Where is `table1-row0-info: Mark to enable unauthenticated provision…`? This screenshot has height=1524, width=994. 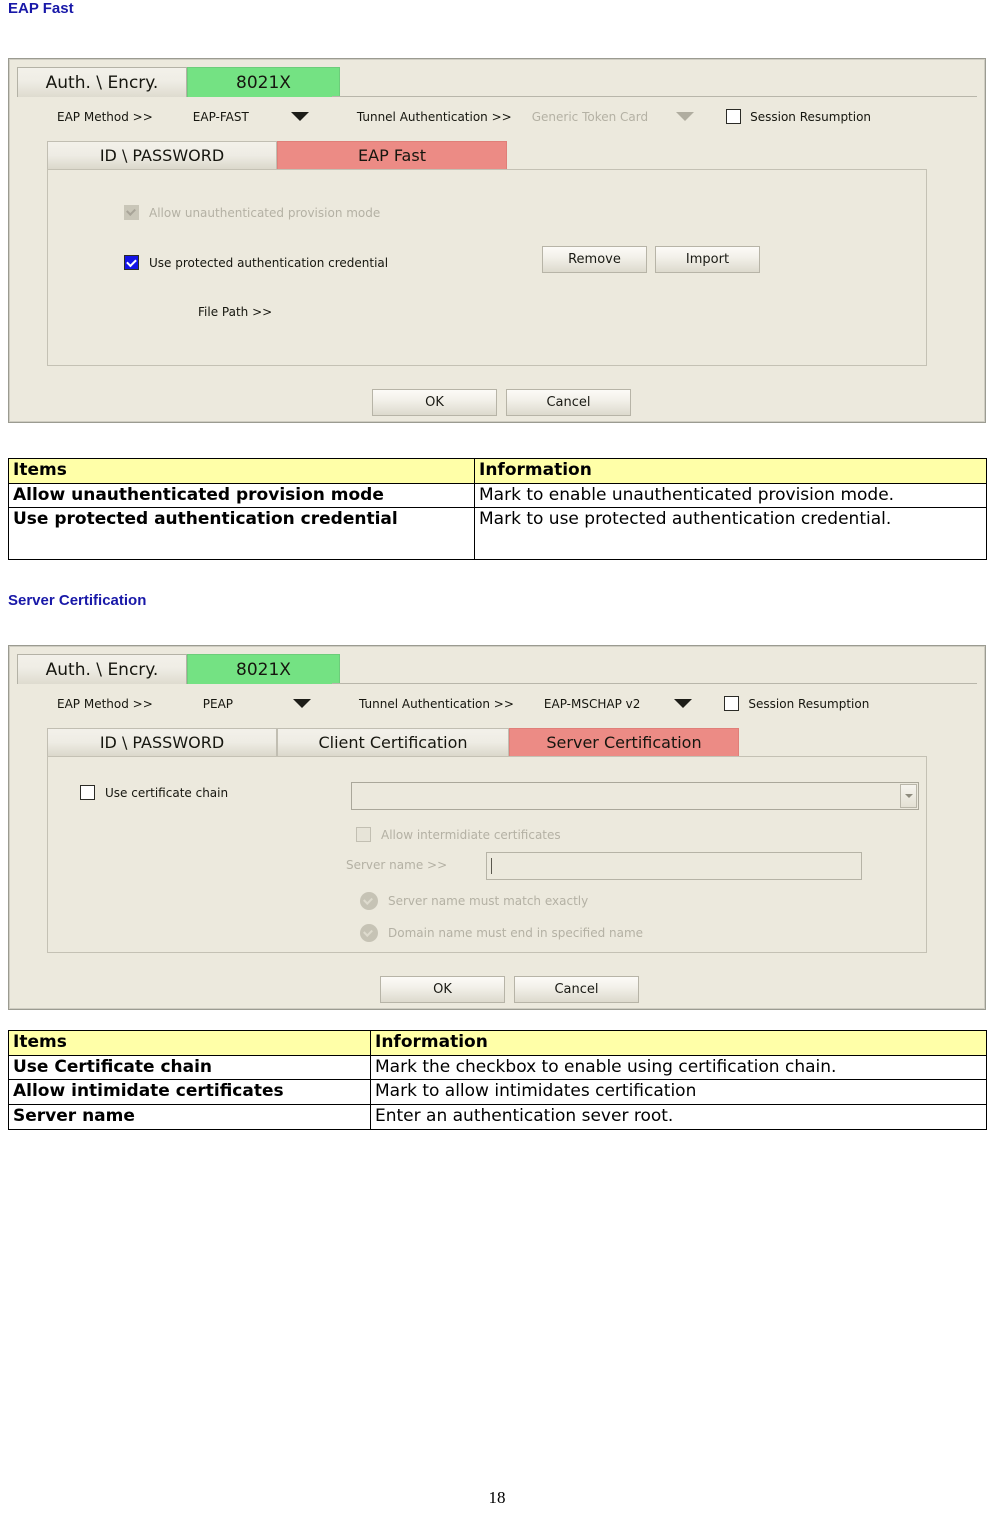
table1-row0-info: Mark to enable unauthenticated provision… is located at coordinates (730, 495).